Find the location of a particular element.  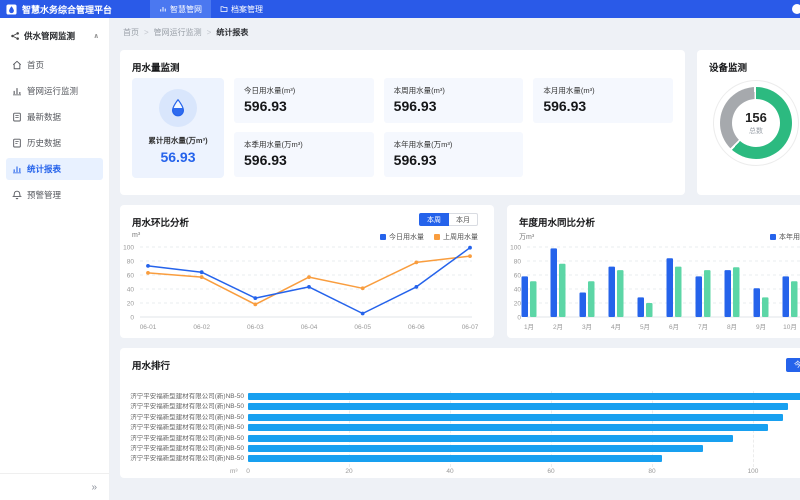

sidebar-item-3: 最新数据 is located at coordinates (54, 117).